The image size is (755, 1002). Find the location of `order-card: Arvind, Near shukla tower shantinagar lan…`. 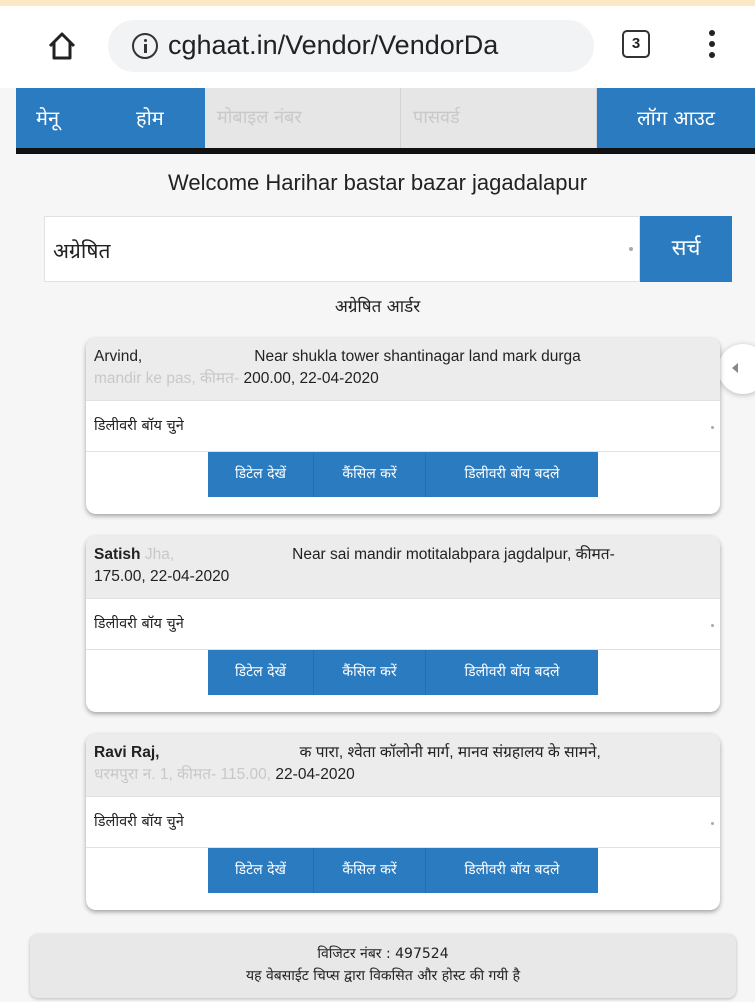

order-card: Arvind, Near shukla tower shantinagar lan… is located at coordinates (403, 426).